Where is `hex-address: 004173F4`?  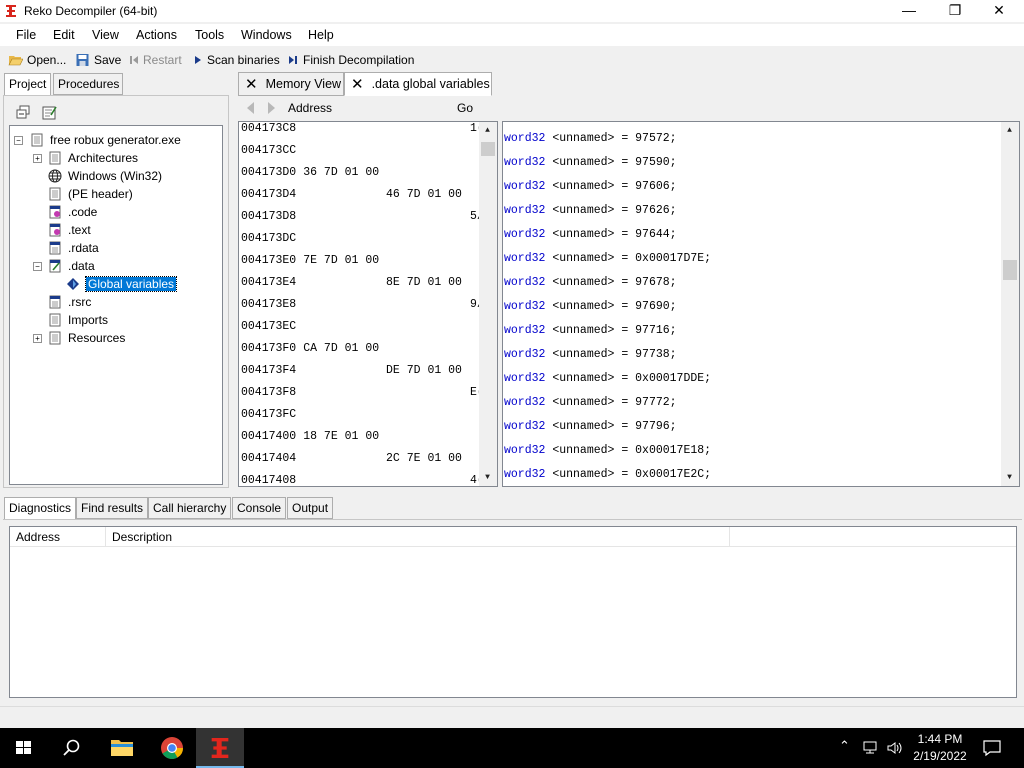 hex-address: 004173F4 is located at coordinates (269, 370).